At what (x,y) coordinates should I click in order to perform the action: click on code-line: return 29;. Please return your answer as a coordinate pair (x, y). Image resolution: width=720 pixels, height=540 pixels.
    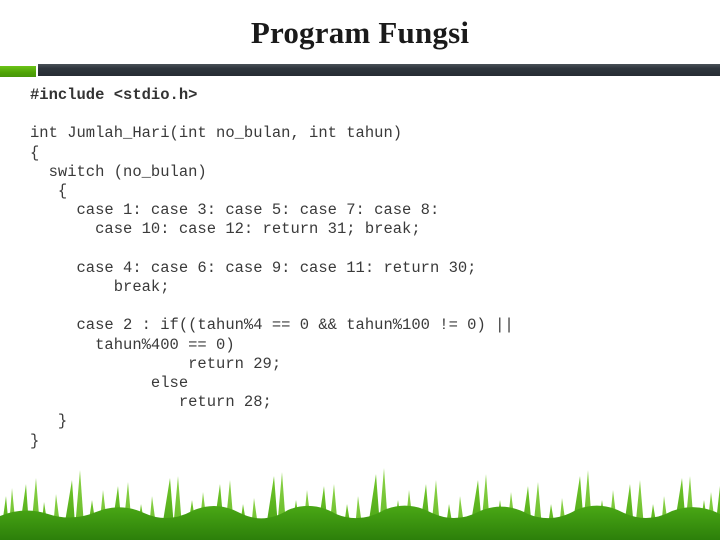
    Looking at the image, I should click on (156, 363).